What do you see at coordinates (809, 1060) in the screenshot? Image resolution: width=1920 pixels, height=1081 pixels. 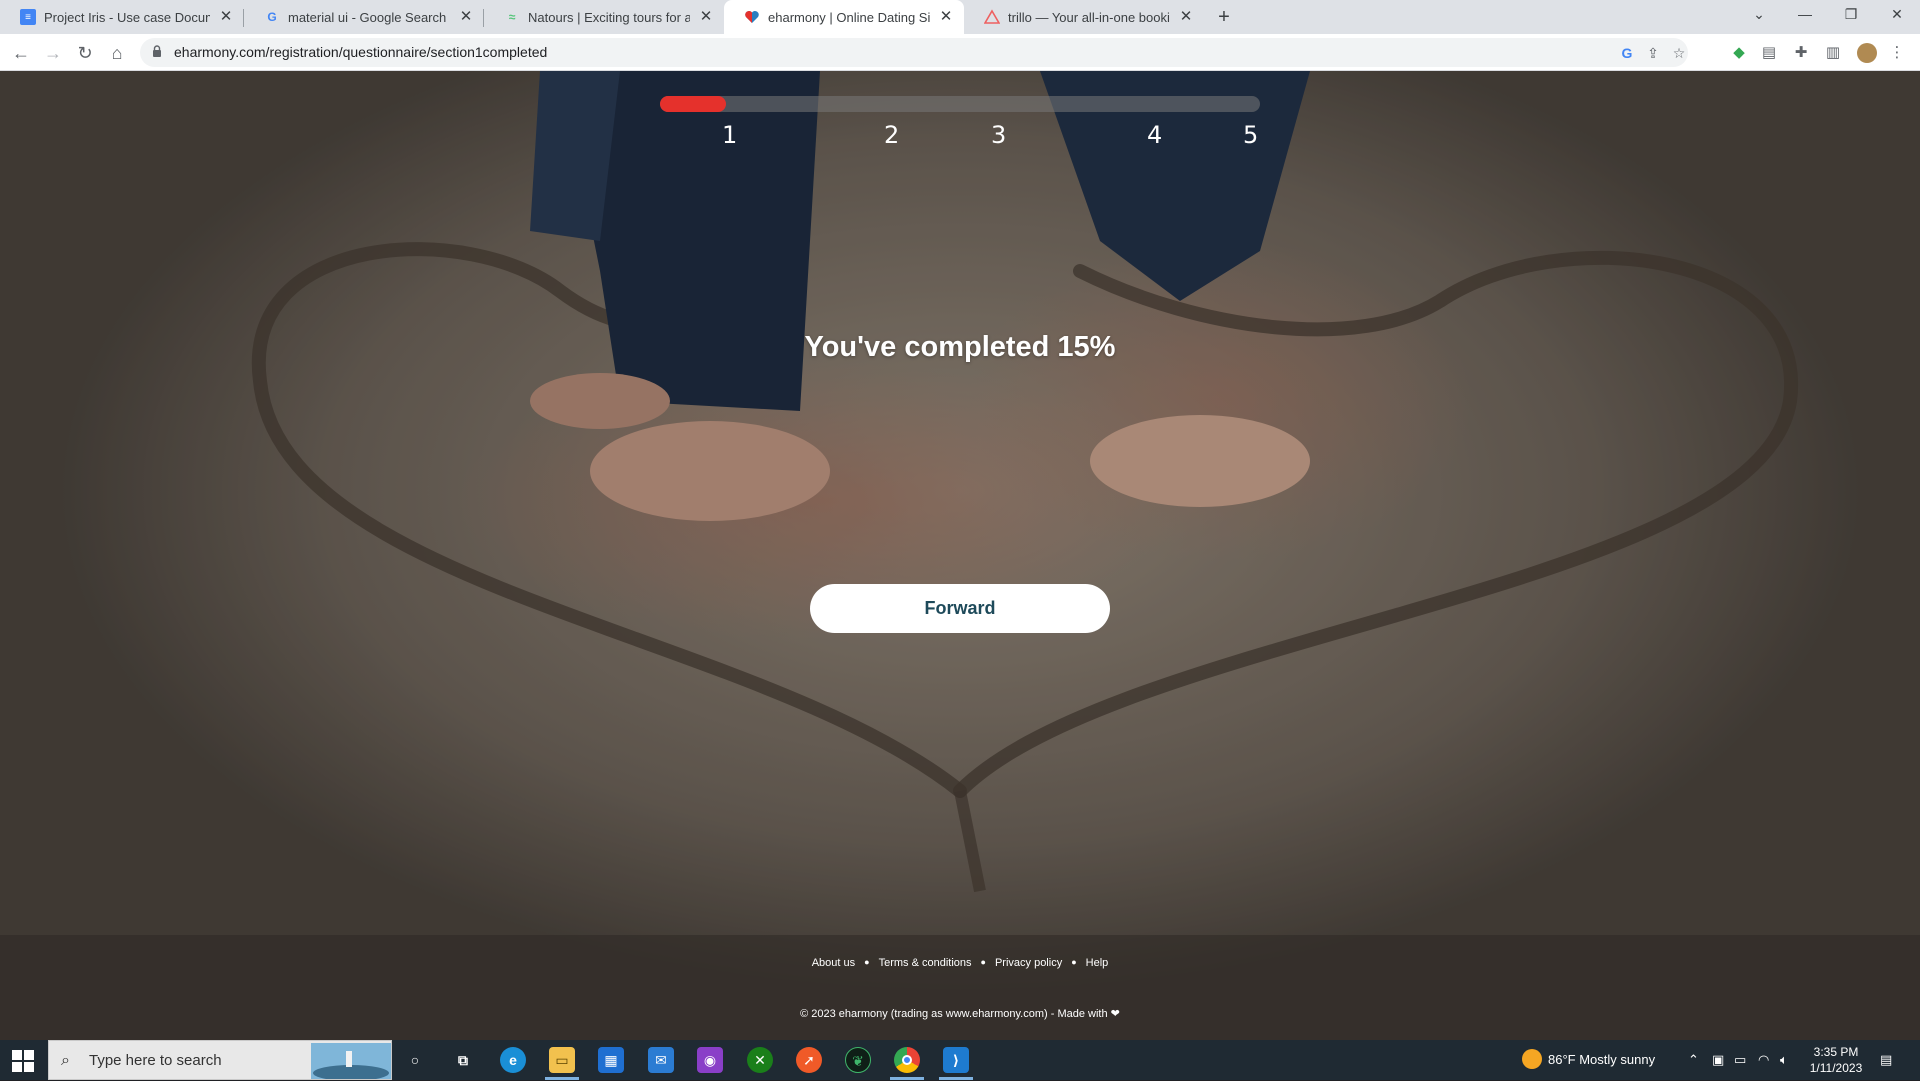 I see `postman-icon: ➚` at bounding box center [809, 1060].